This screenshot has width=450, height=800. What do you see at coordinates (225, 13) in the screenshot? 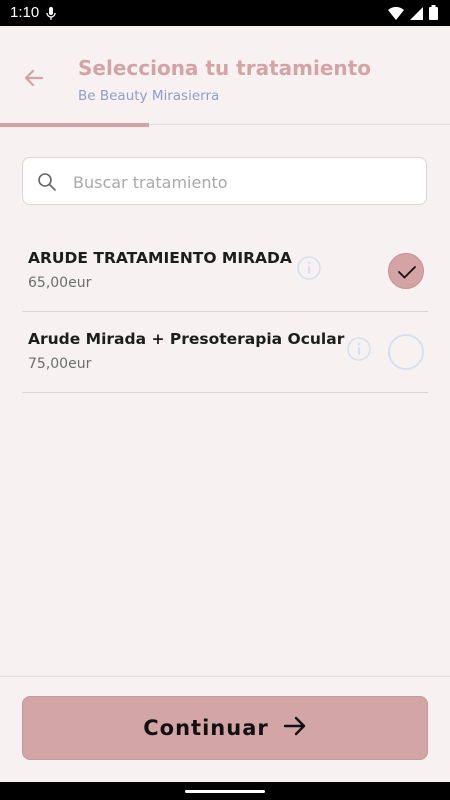
I see `status-bar: 1:10` at bounding box center [225, 13].